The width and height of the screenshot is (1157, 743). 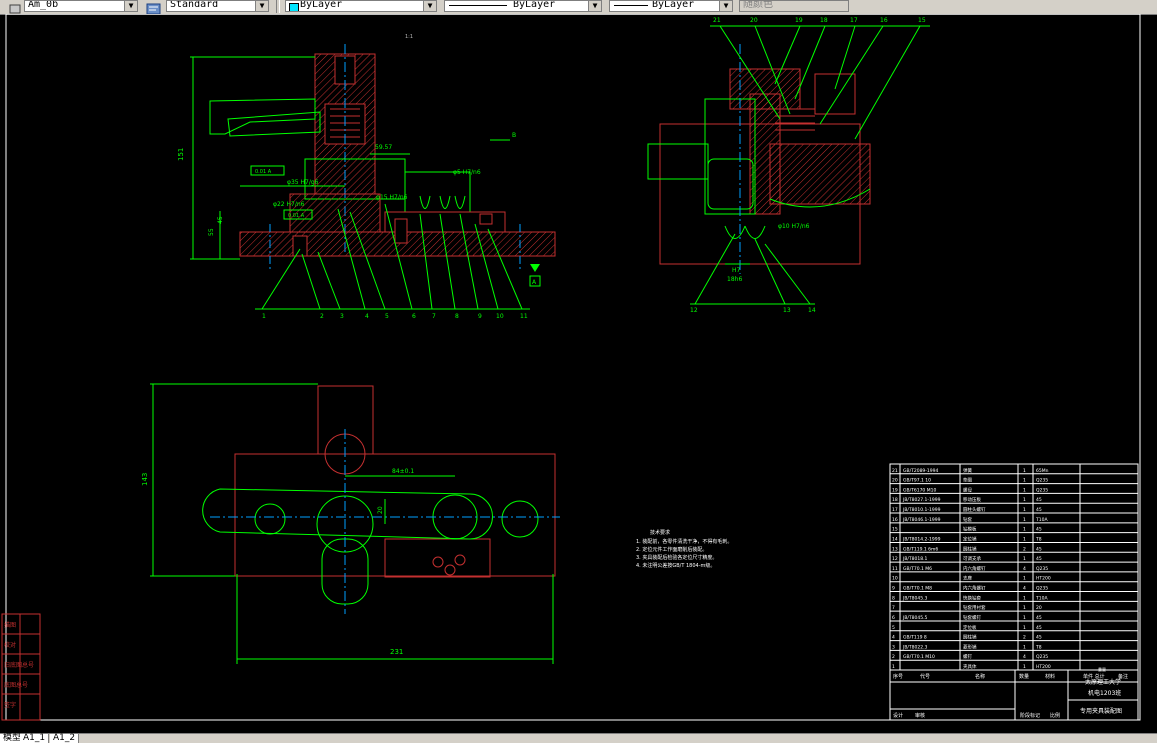 What do you see at coordinates (1041, 520) in the screenshot?
I see `parts-cell-mat: T10A` at bounding box center [1041, 520].